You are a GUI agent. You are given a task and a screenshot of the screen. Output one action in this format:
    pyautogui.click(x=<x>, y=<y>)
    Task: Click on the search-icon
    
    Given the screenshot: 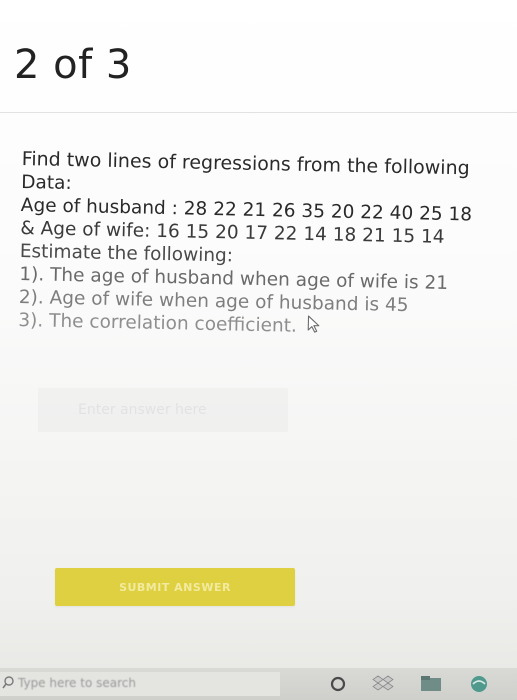 What is the action you would take?
    pyautogui.click(x=10, y=684)
    